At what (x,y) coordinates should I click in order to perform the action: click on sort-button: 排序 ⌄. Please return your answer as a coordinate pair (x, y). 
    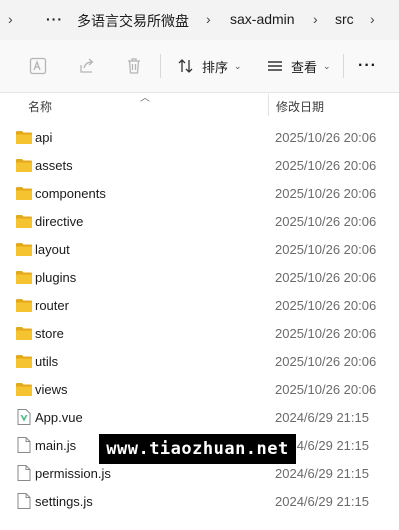
    Looking at the image, I should click on (209, 66).